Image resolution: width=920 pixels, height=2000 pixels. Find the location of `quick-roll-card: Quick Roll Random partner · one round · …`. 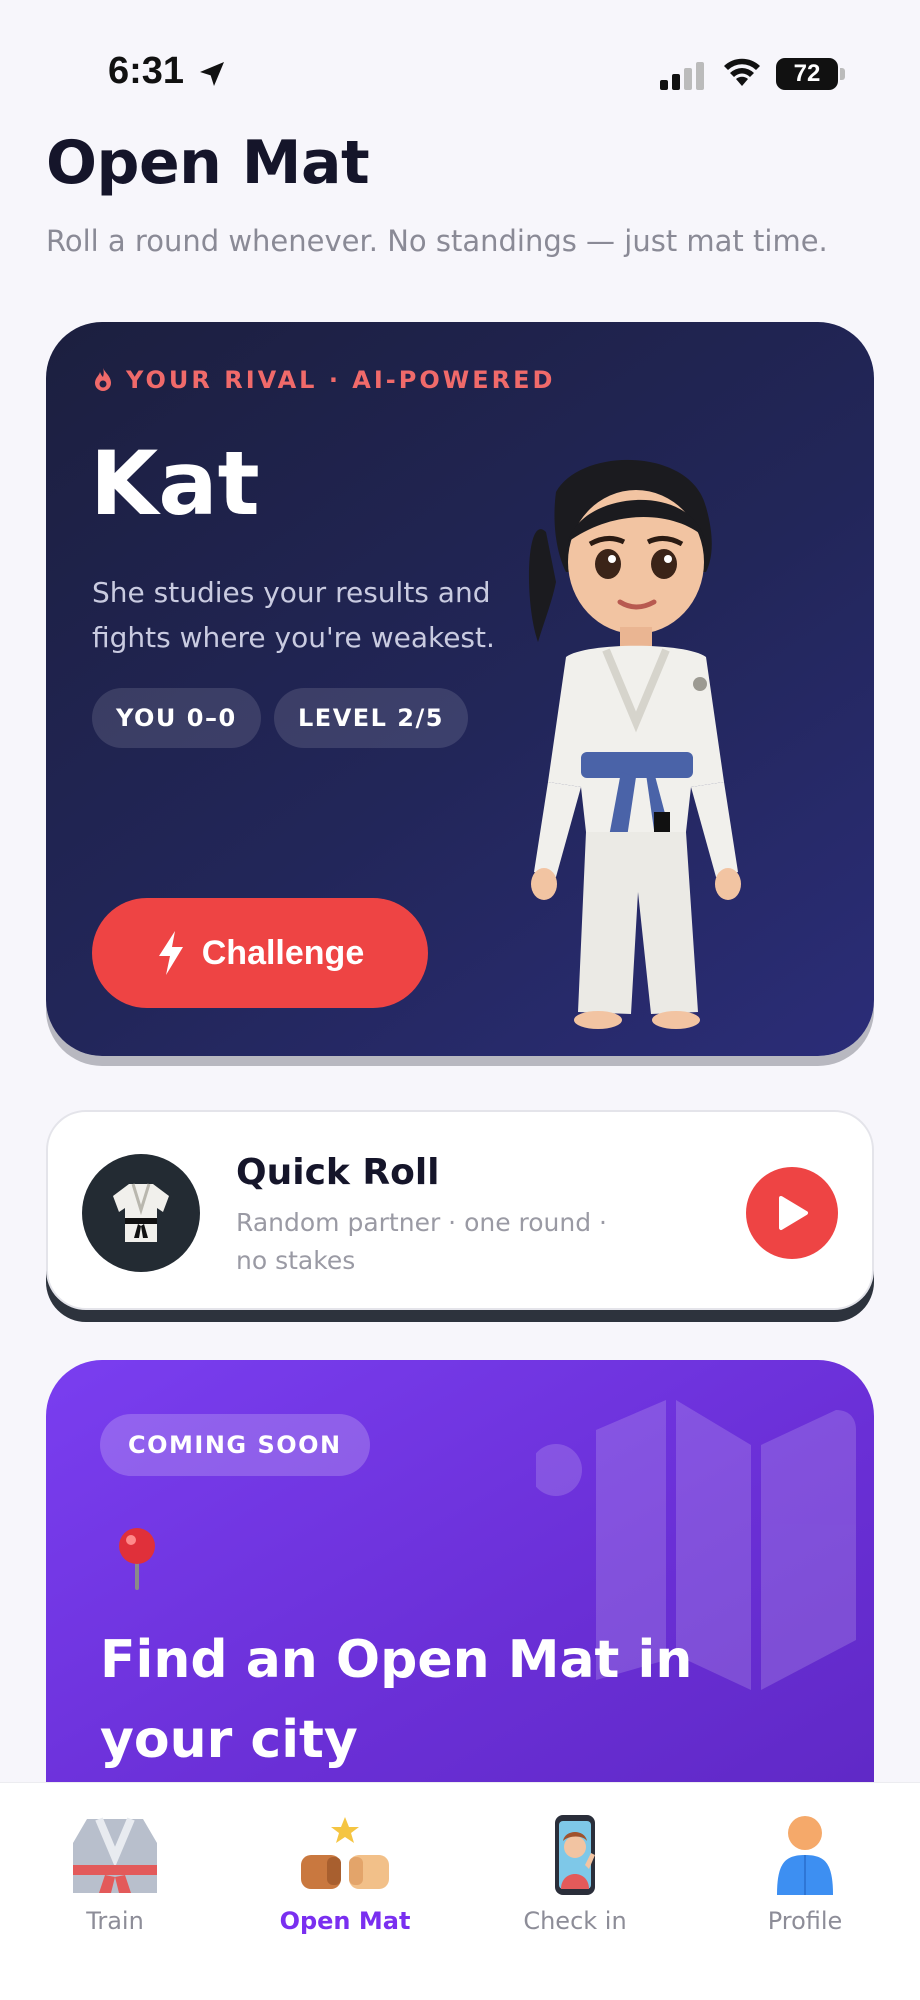

quick-roll-card: Quick Roll Random partner · one round · … is located at coordinates (460, 1210).